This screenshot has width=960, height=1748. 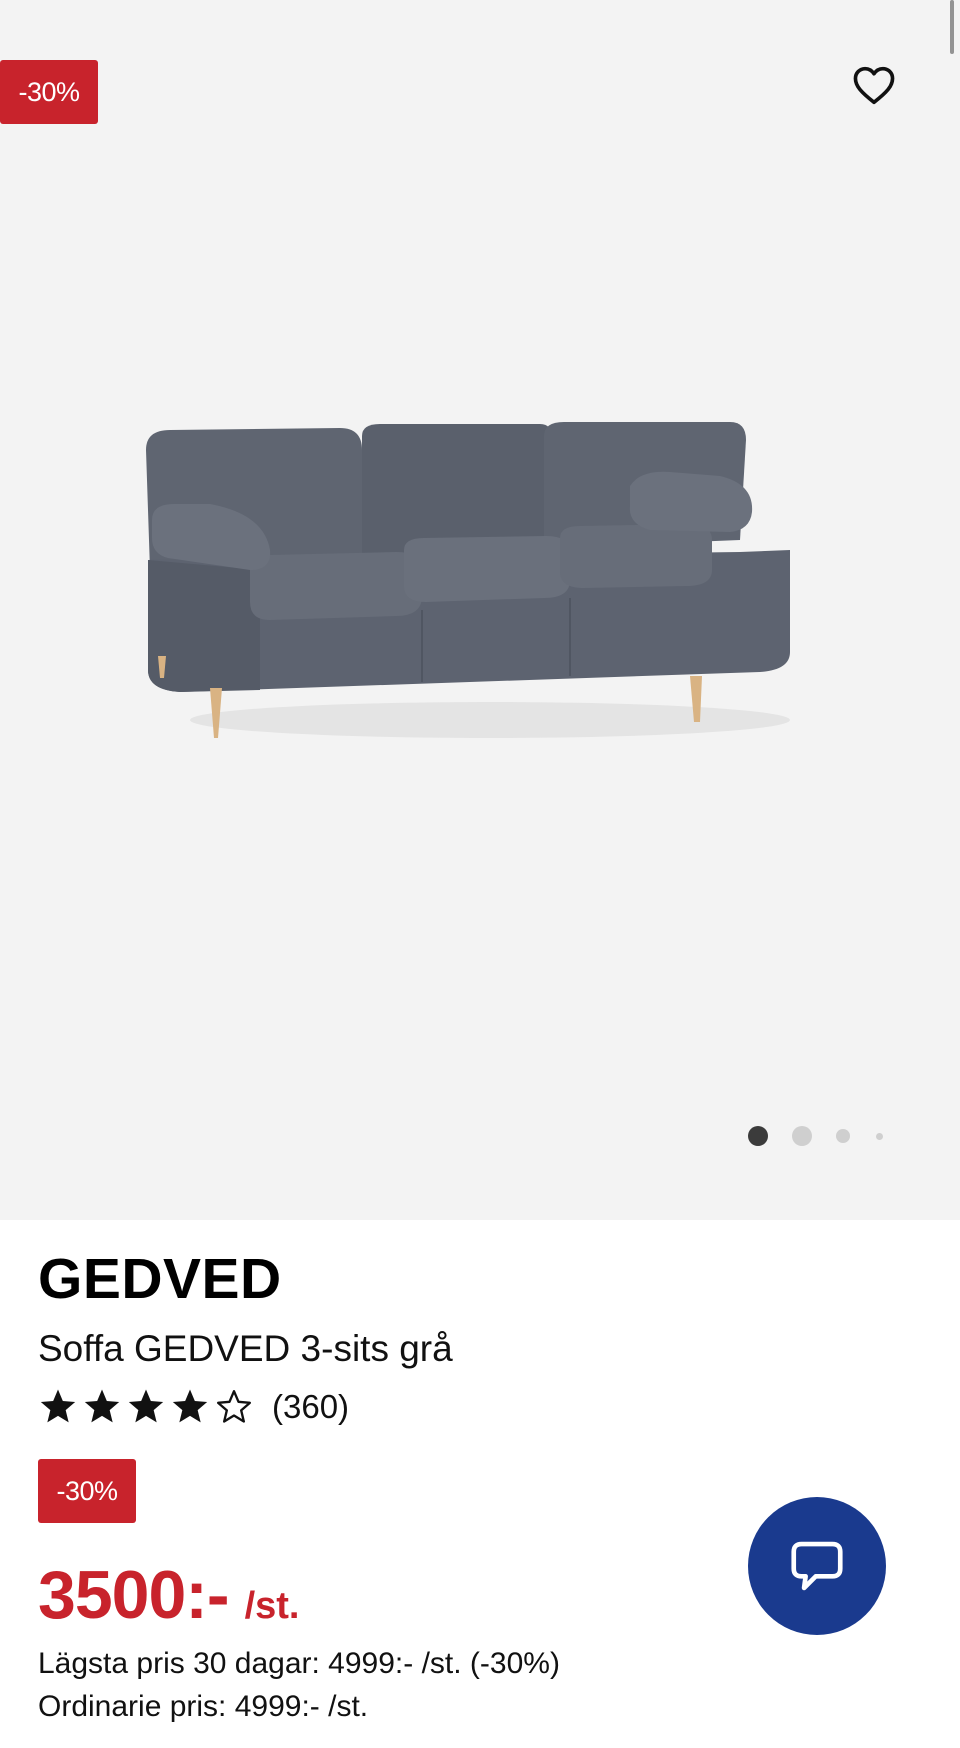 What do you see at coordinates (310, 1407) in the screenshot?
I see `review-count: (360)` at bounding box center [310, 1407].